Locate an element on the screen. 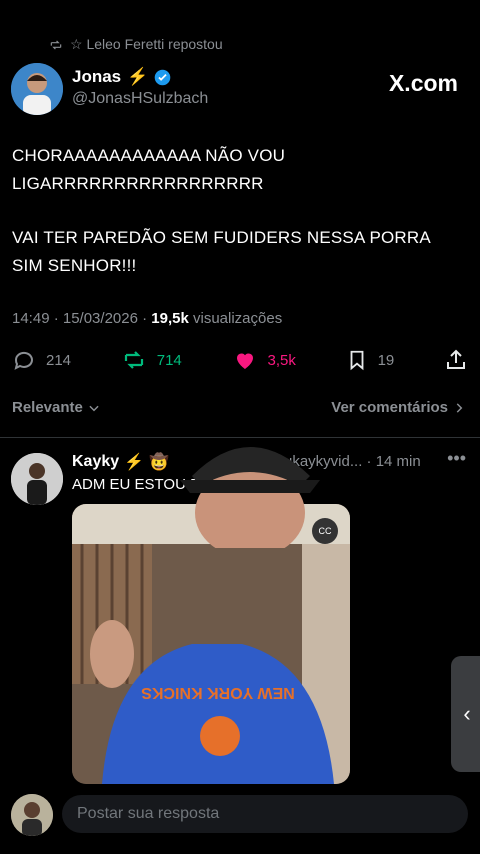 This screenshot has height=854, width=480. shirt-text: NEW YORK KNICKS is located at coordinates (218, 692).